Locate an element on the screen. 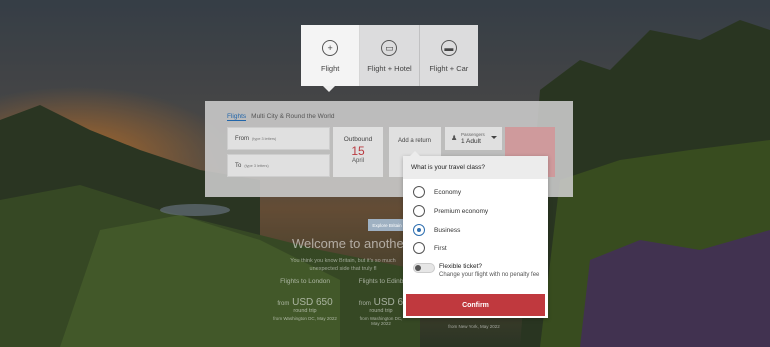 This screenshot has width=770, height=347. flexible-ticket-title: Flexible ticket? is located at coordinates (460, 266).